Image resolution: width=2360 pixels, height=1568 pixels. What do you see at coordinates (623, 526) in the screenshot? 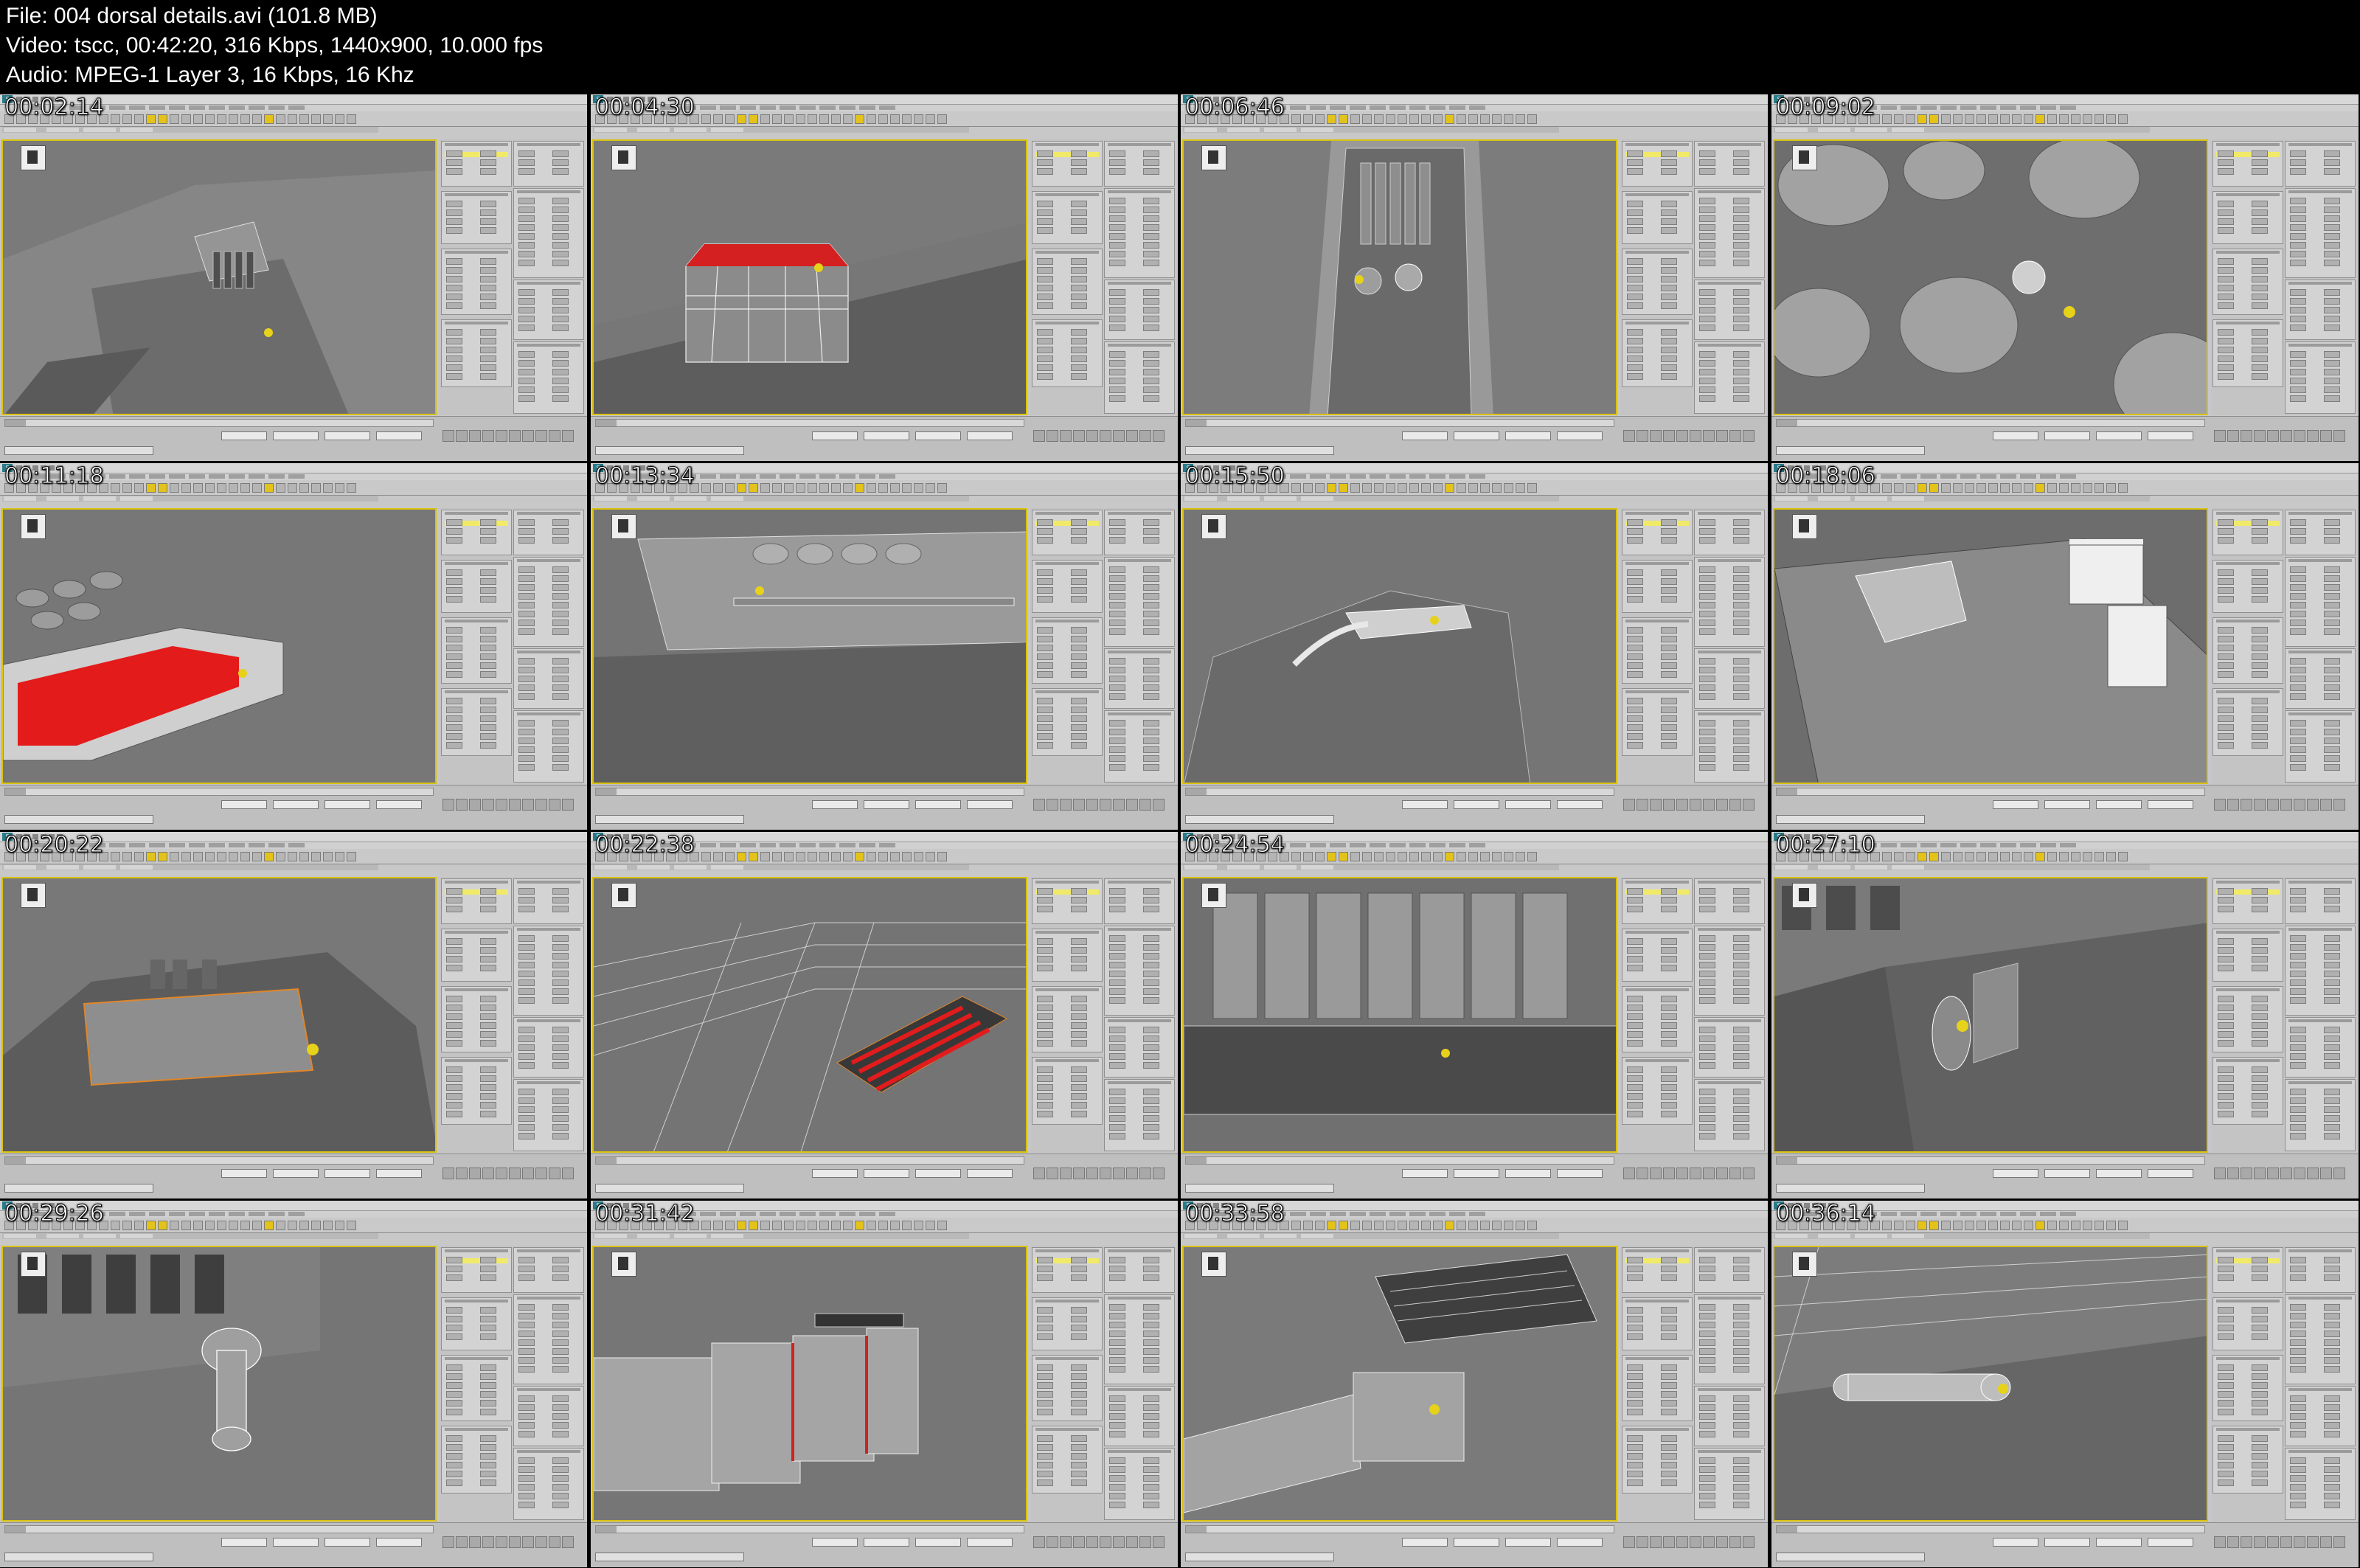
I see `viewcube-icon` at bounding box center [623, 526].